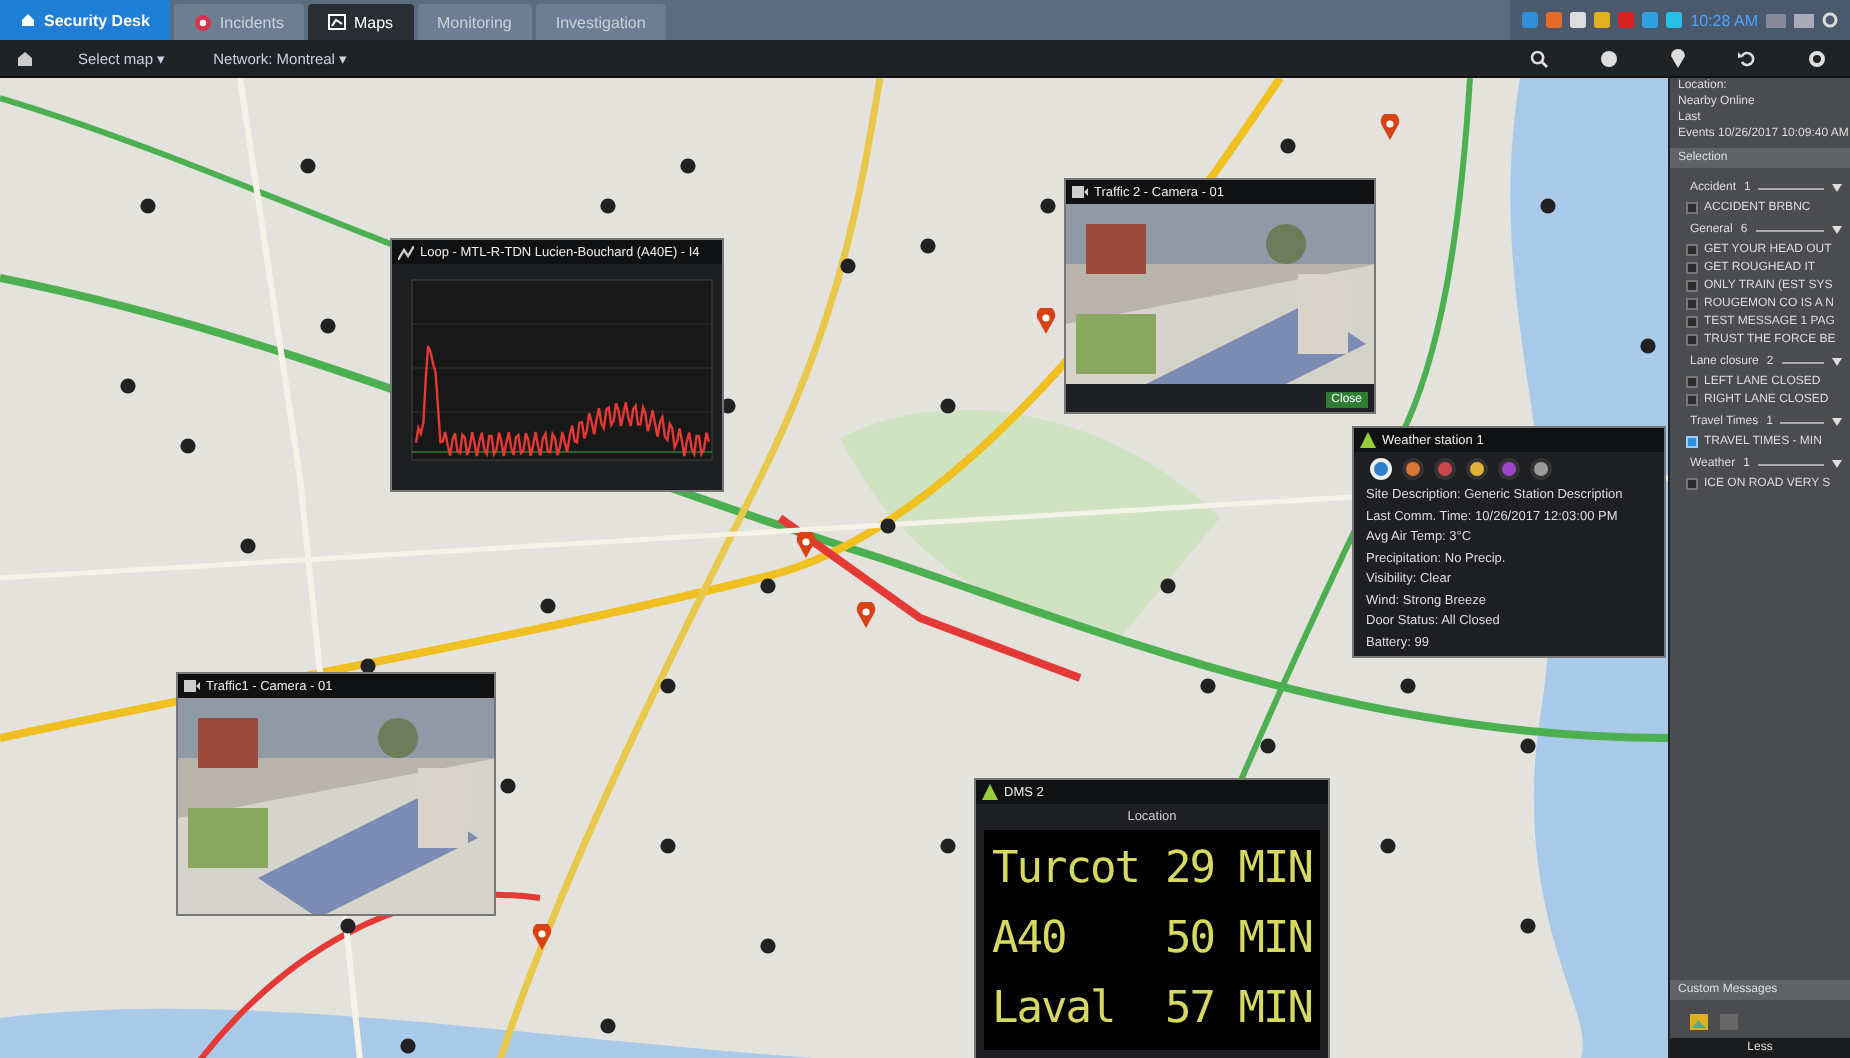 The width and height of the screenshot is (1850, 1058). Describe the element at coordinates (85, 20) in the screenshot. I see `tab: Security Desk` at that location.